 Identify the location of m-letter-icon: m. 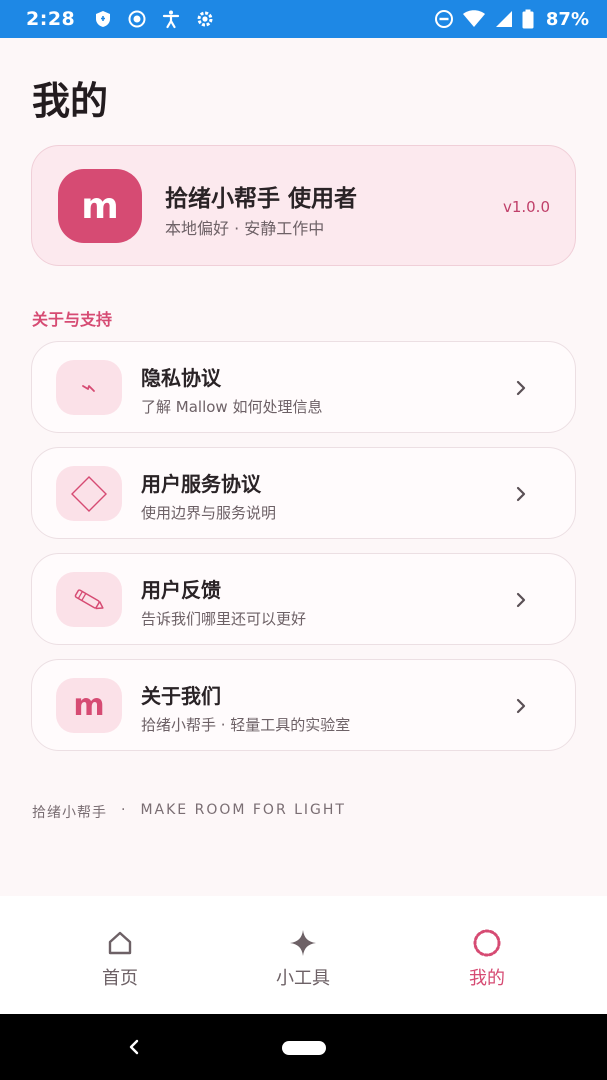
(89, 705).